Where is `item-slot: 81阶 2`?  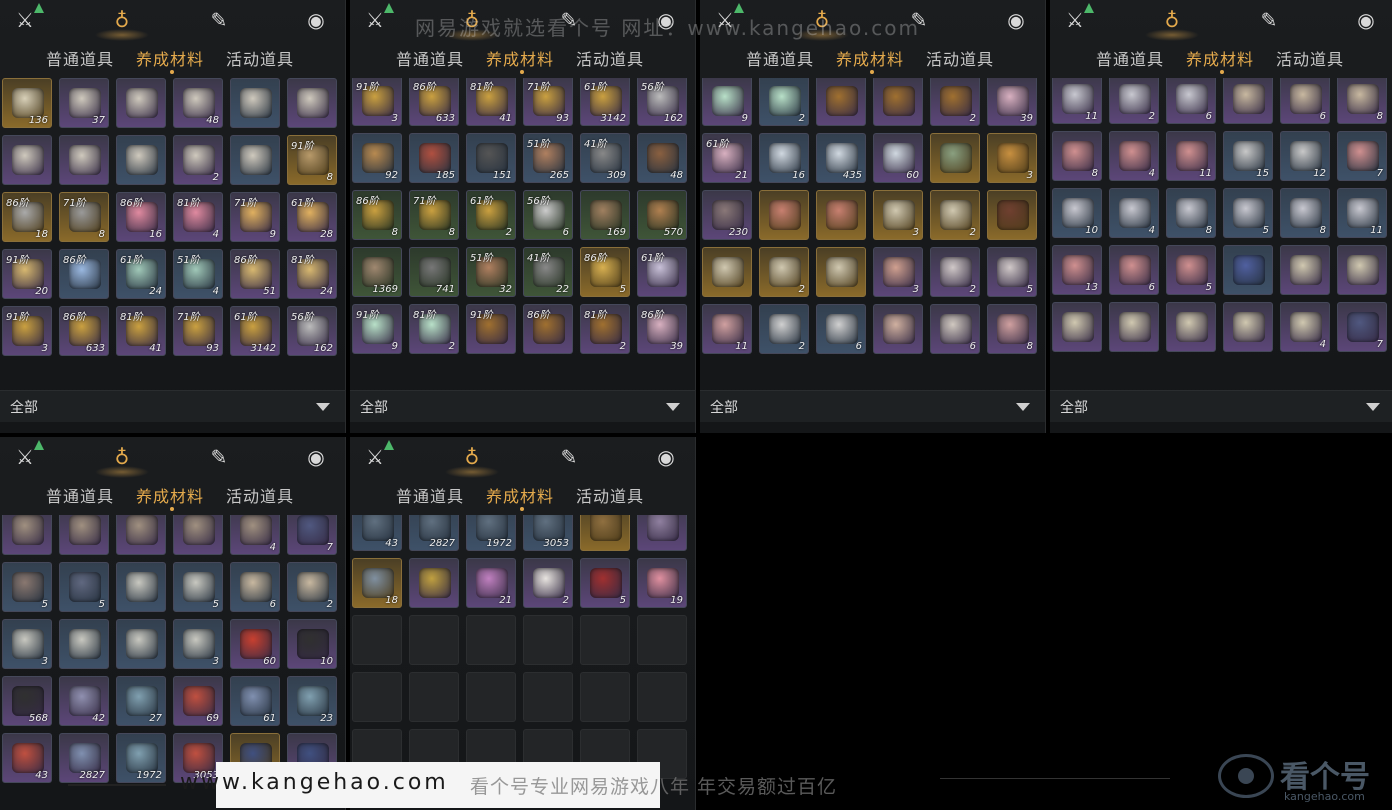 item-slot: 81阶 2 is located at coordinates (434, 329).